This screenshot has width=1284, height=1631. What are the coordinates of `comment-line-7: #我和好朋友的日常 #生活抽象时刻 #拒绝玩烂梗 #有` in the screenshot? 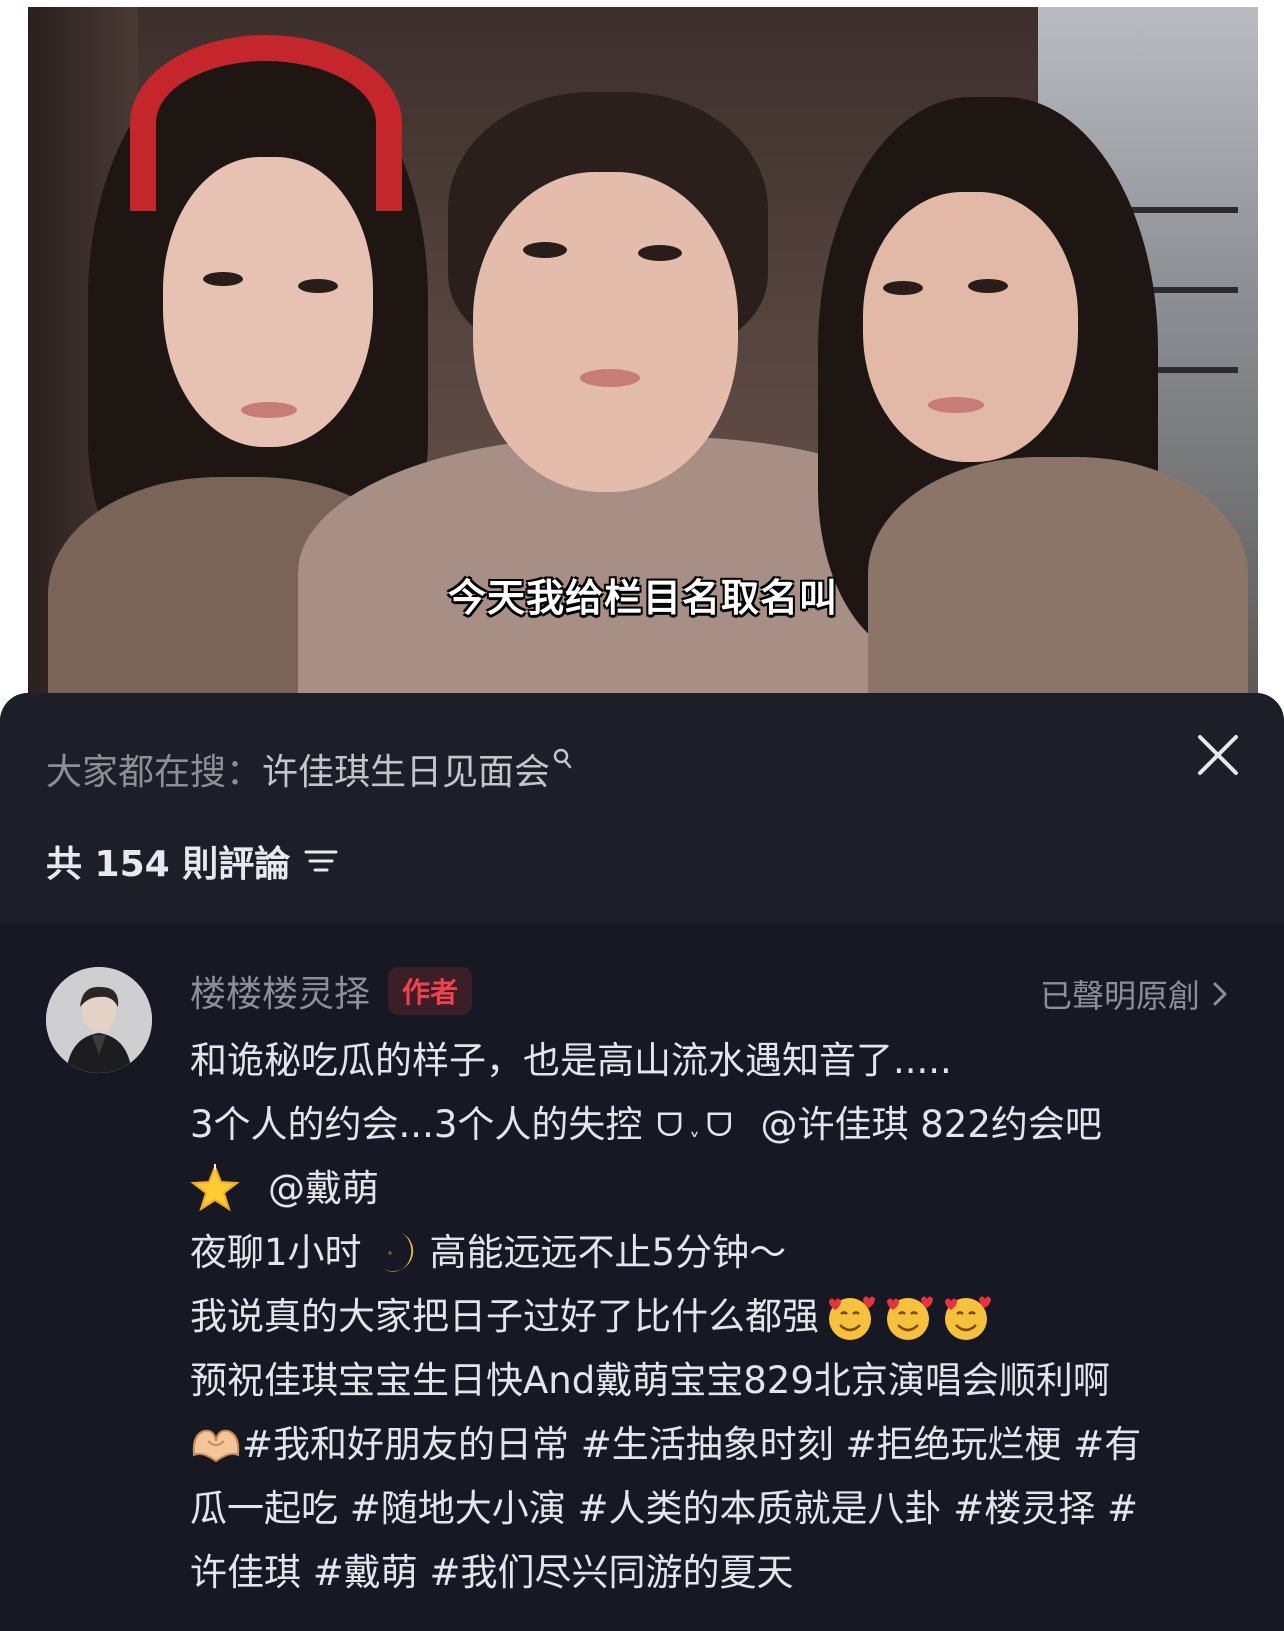 It's located at (713, 1445).